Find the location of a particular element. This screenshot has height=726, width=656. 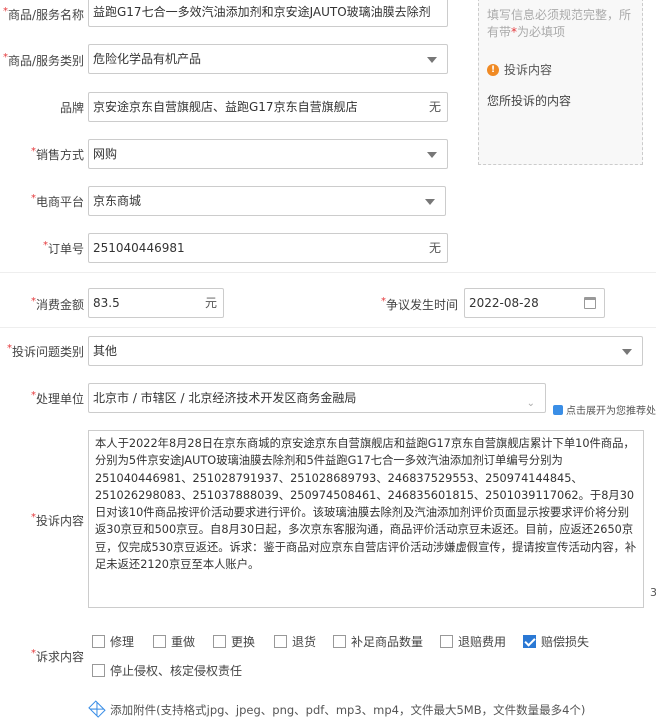

section-text: 您所投诉的内容 is located at coordinates (529, 101).